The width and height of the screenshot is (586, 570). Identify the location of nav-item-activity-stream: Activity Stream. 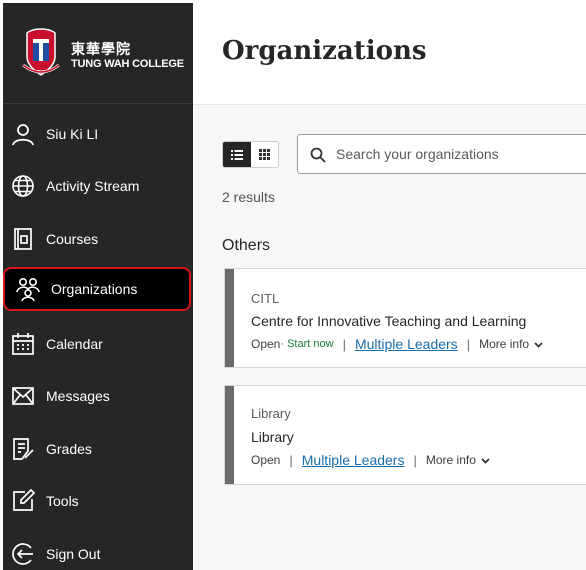
(98, 186).